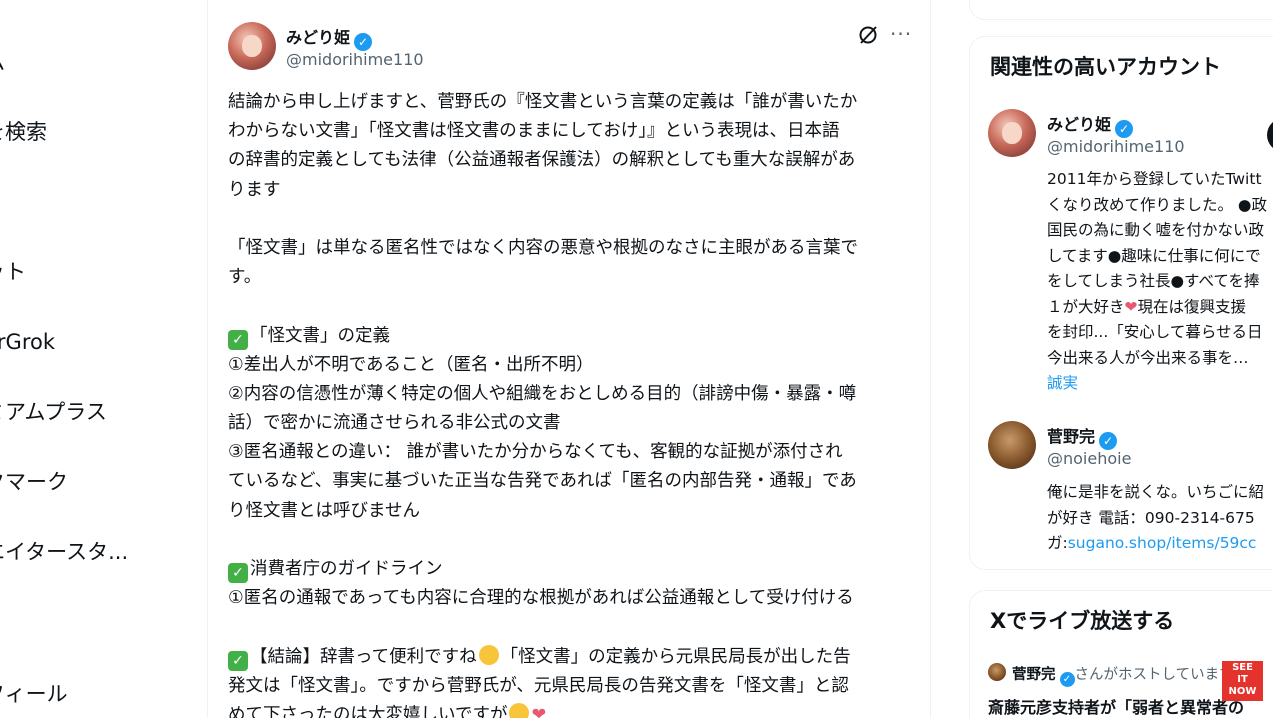 The height and width of the screenshot is (718, 1273). I want to click on account-handle: @noiehoie, so click(1089, 458).